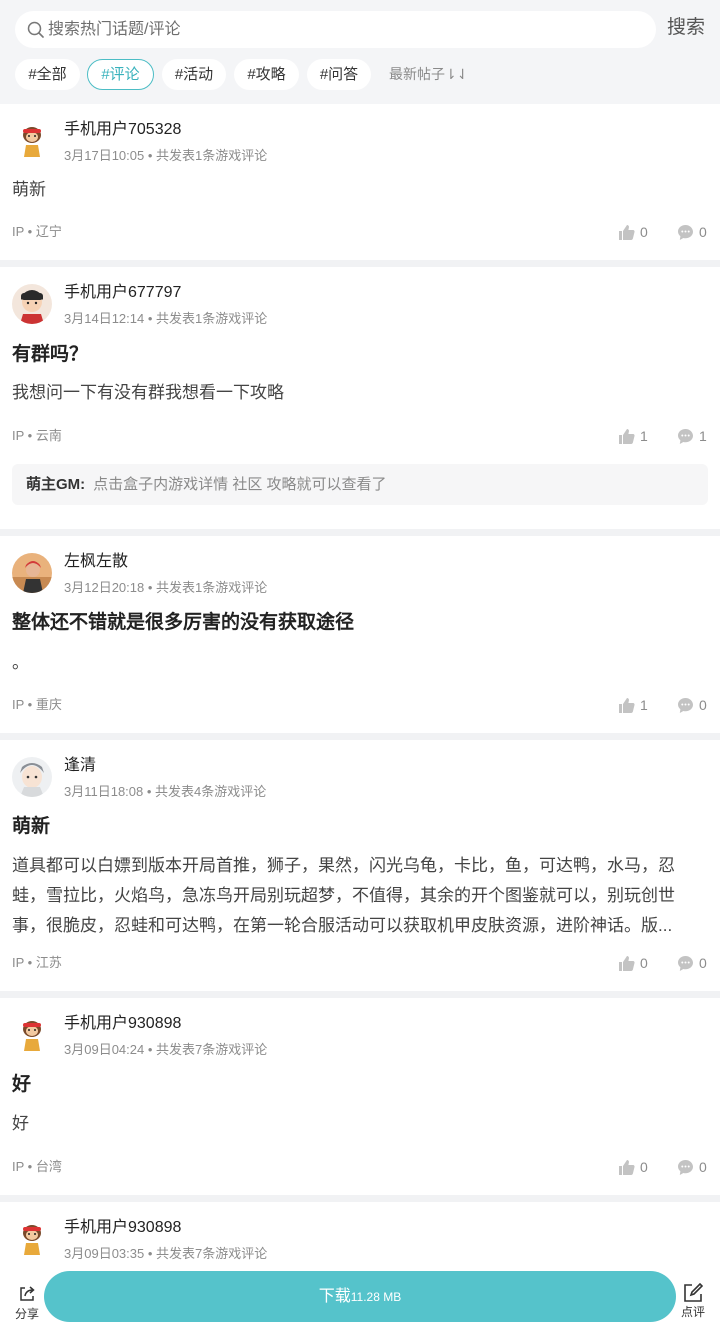  What do you see at coordinates (56, 484) in the screenshot?
I see `reply-author: 萌主GM:` at bounding box center [56, 484].